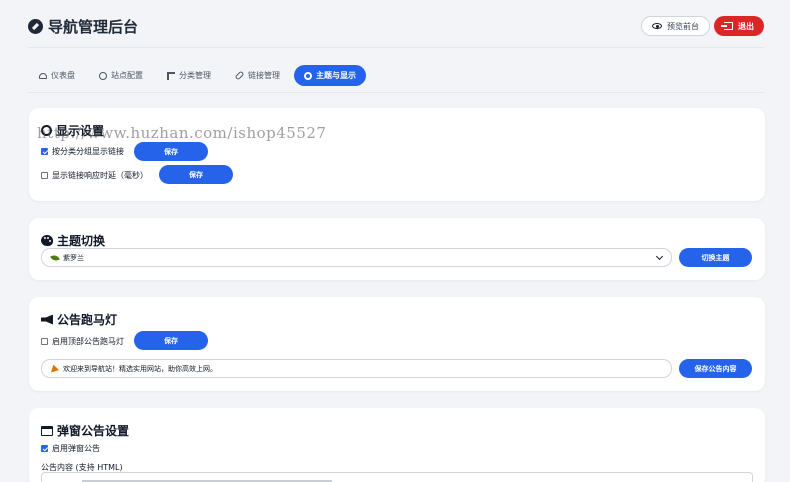 Image resolution: width=790 pixels, height=482 pixels. What do you see at coordinates (397, 477) in the screenshot?
I see `popup-content-textarea` at bounding box center [397, 477].